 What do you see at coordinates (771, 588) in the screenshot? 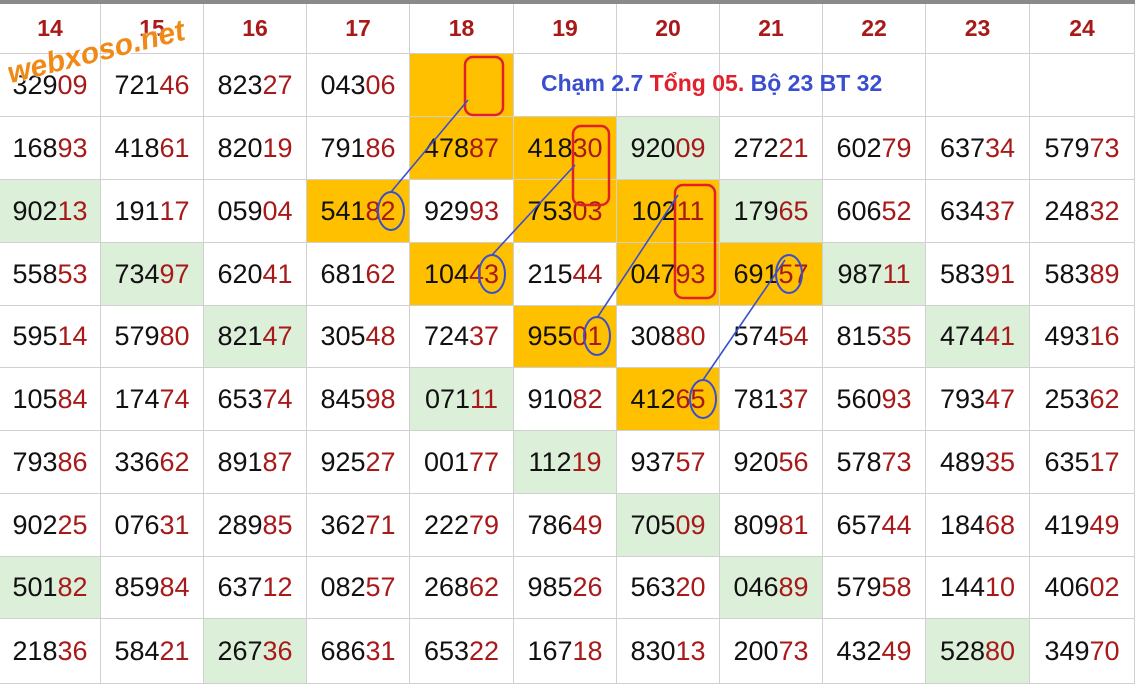
I see `result-cell: 046 89` at bounding box center [771, 588].